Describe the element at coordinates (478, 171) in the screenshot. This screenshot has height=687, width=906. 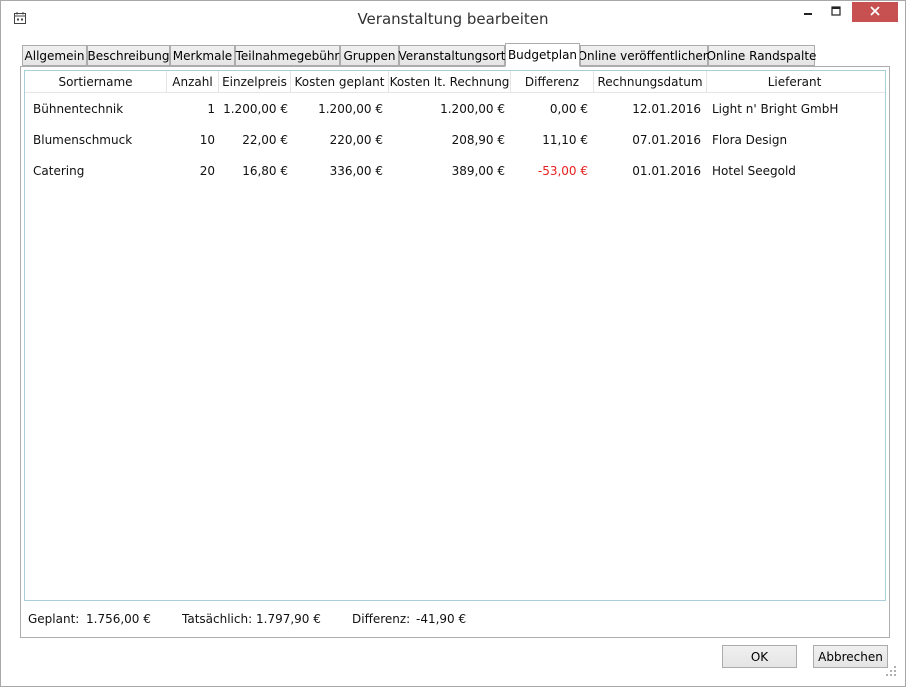
I see `cell-kosten-rechnung: 389,00 €` at that location.